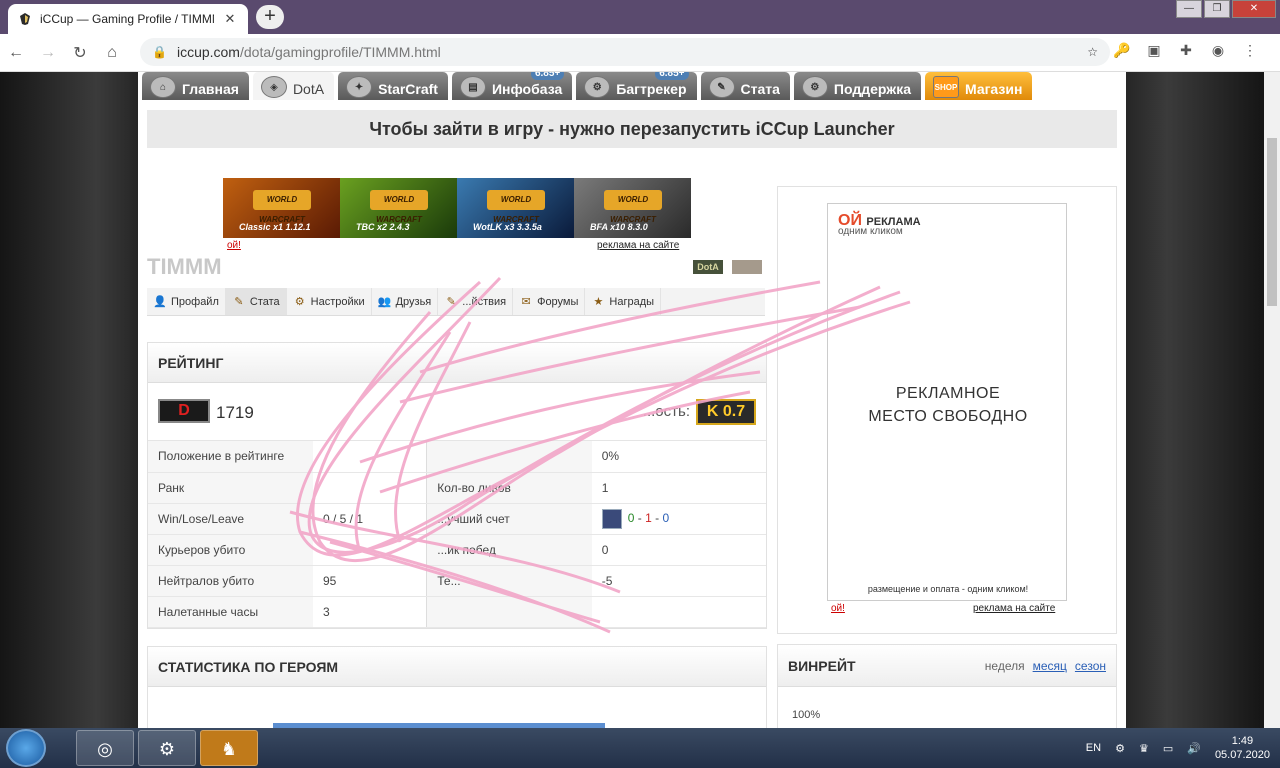  Describe the element at coordinates (457, 363) in the screenshot. I see `rating-title: РЕЙТИНГ` at that location.